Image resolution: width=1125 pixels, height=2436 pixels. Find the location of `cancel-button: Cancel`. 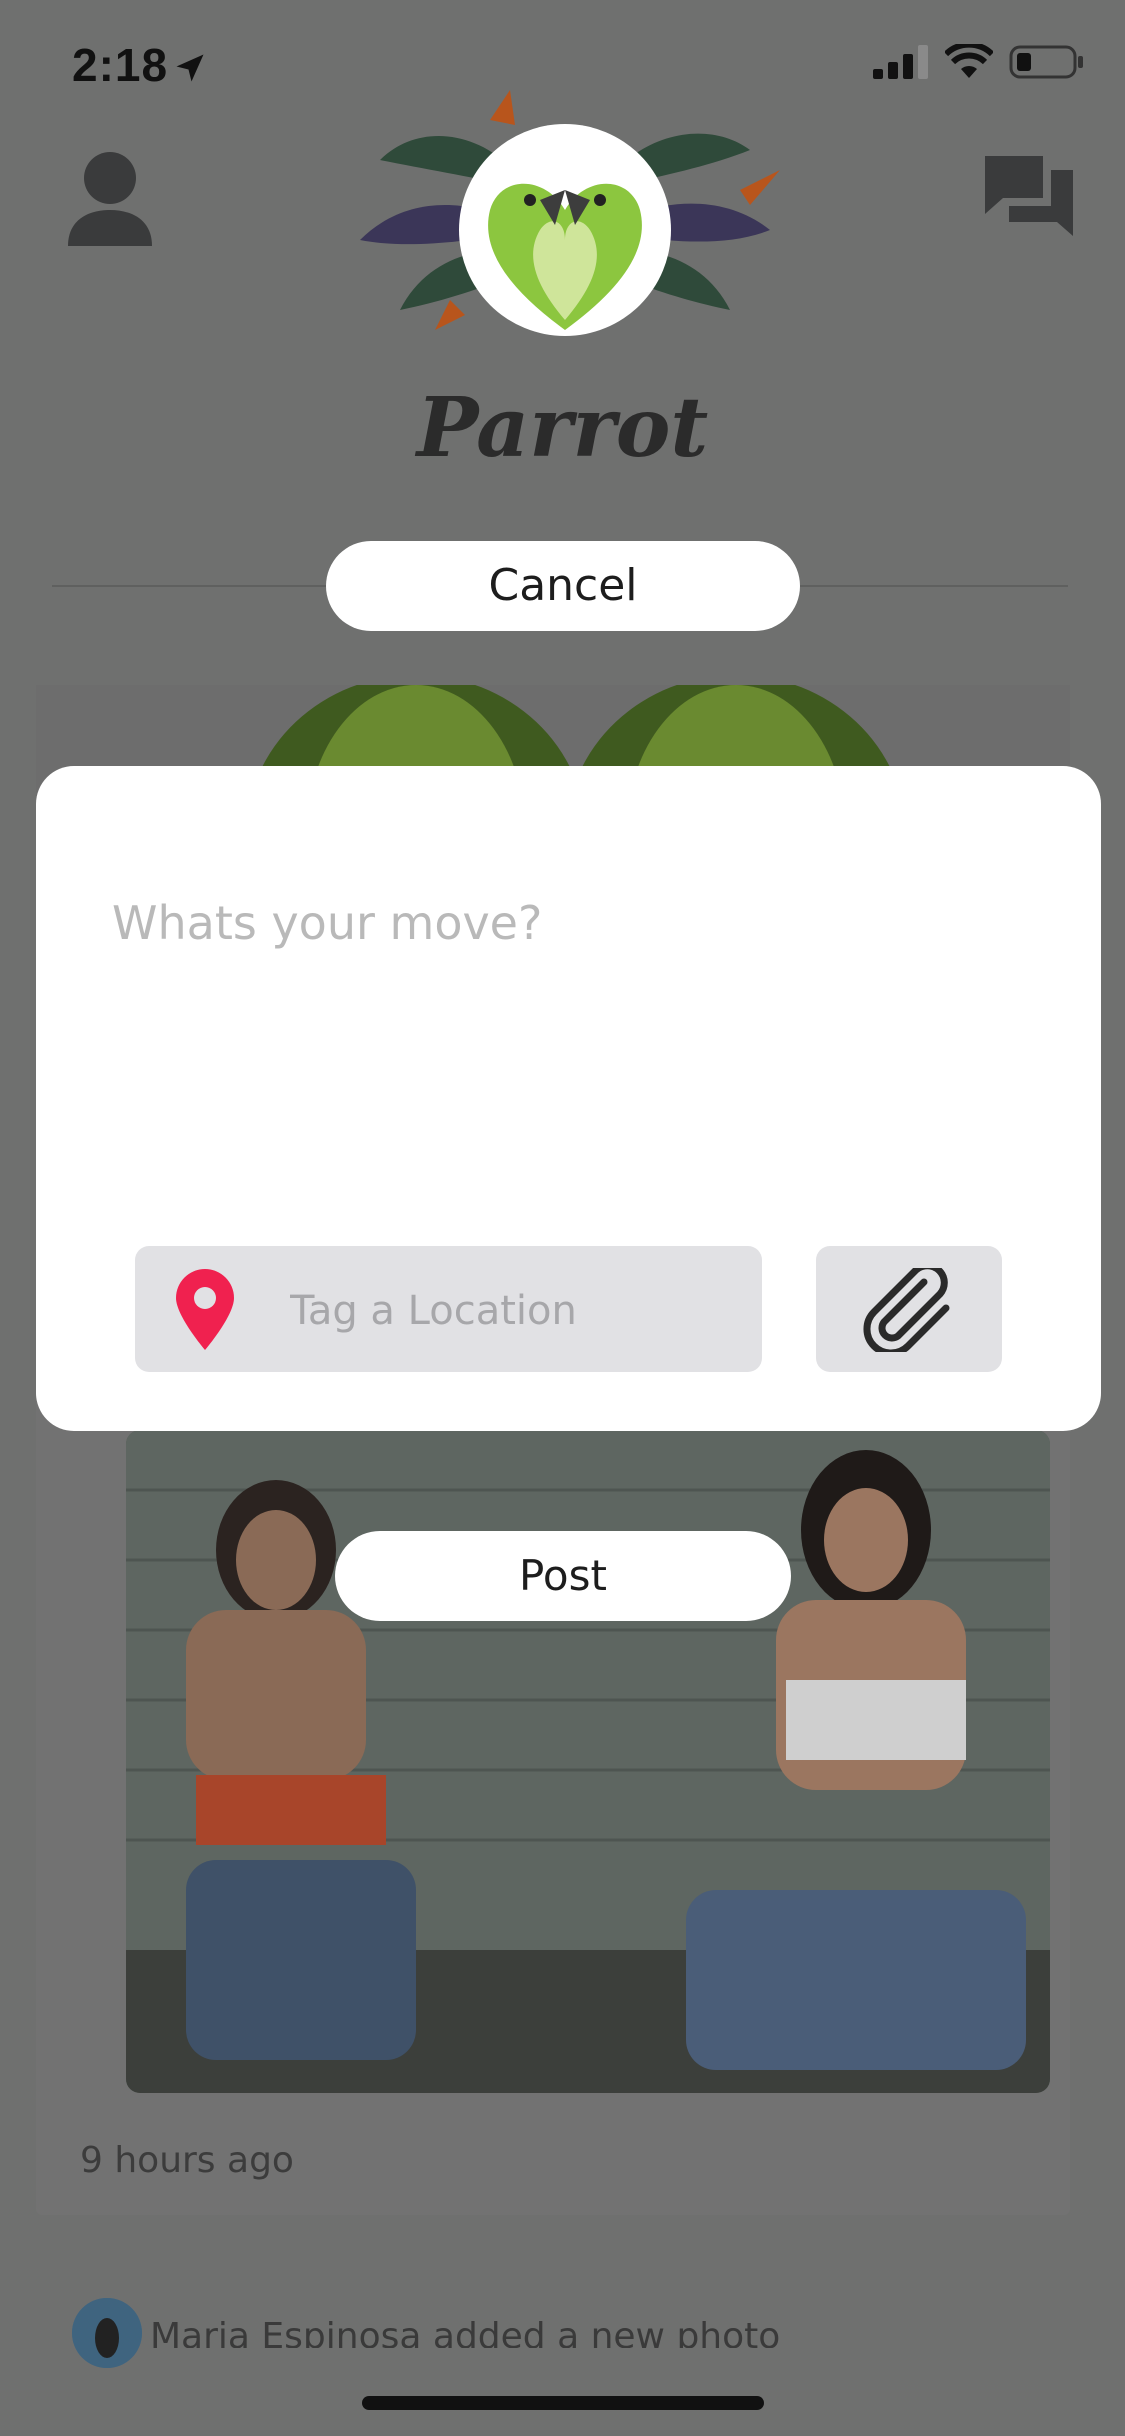

cancel-button: Cancel is located at coordinates (563, 586).